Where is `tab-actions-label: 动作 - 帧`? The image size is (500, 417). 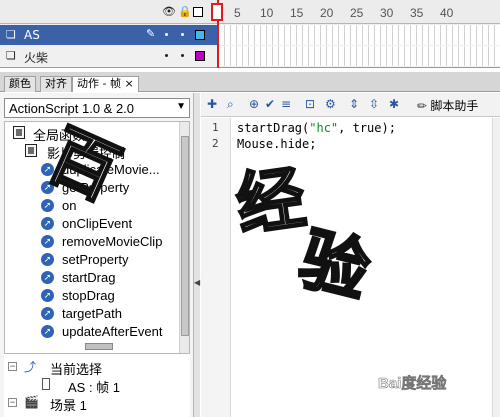
tab-actions-label: 动作 - 帧 is located at coordinates (99, 83).